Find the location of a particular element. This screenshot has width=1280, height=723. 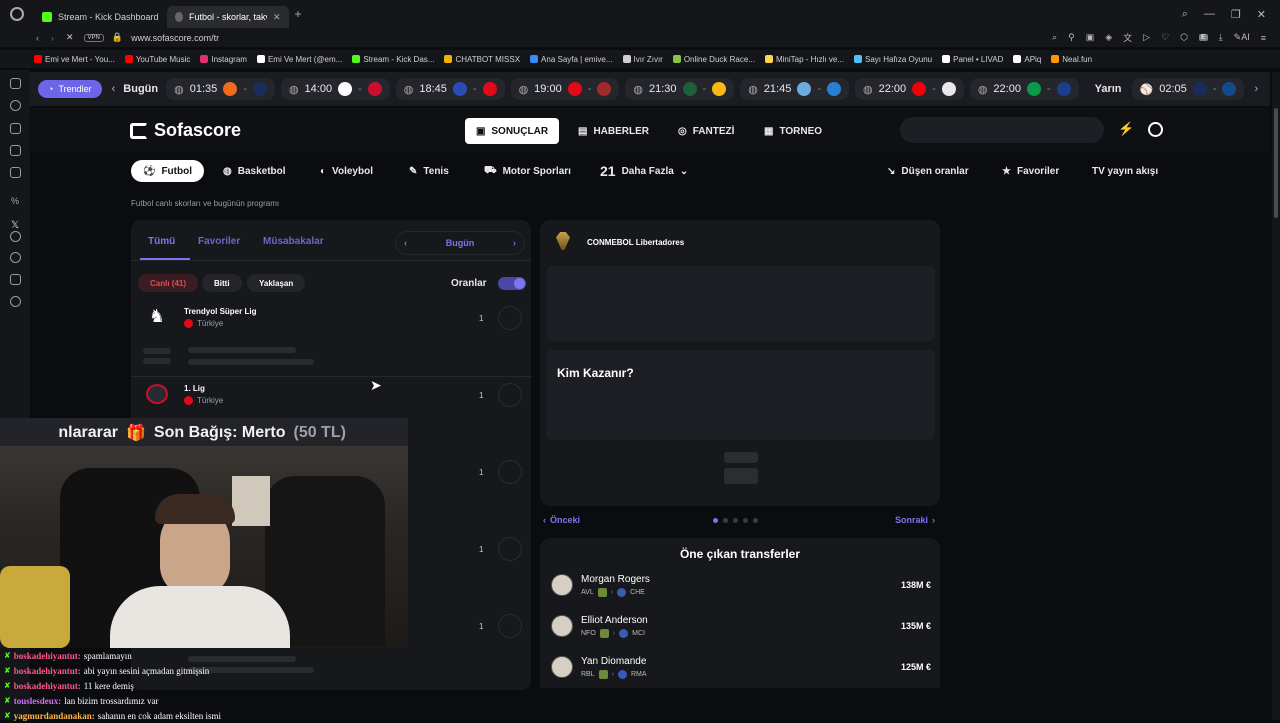

dot-active is located at coordinates (715, 520).